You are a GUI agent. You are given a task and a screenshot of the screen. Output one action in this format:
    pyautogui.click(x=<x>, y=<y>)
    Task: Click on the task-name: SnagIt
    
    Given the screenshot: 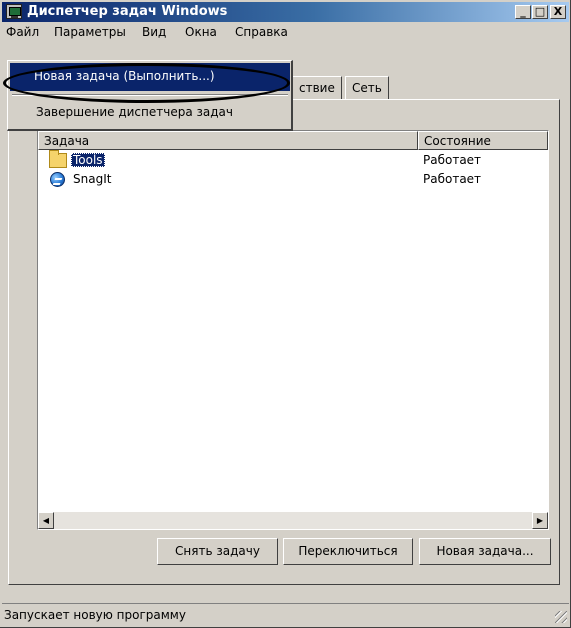 What is the action you would take?
    pyautogui.click(x=92, y=179)
    